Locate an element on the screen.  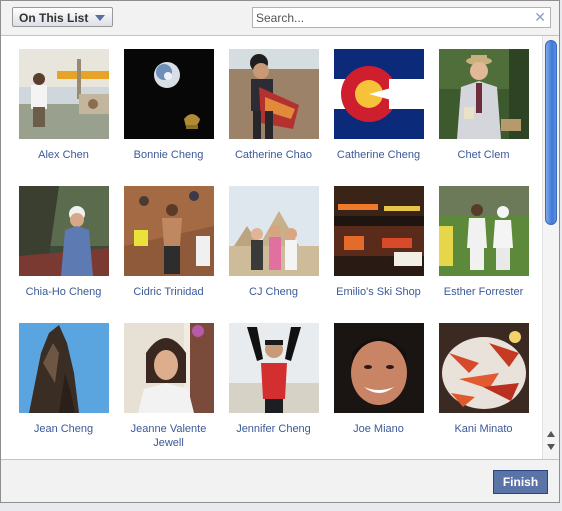
friend-item-jean-cheng: Jean Cheng is located at coordinates (63, 383).